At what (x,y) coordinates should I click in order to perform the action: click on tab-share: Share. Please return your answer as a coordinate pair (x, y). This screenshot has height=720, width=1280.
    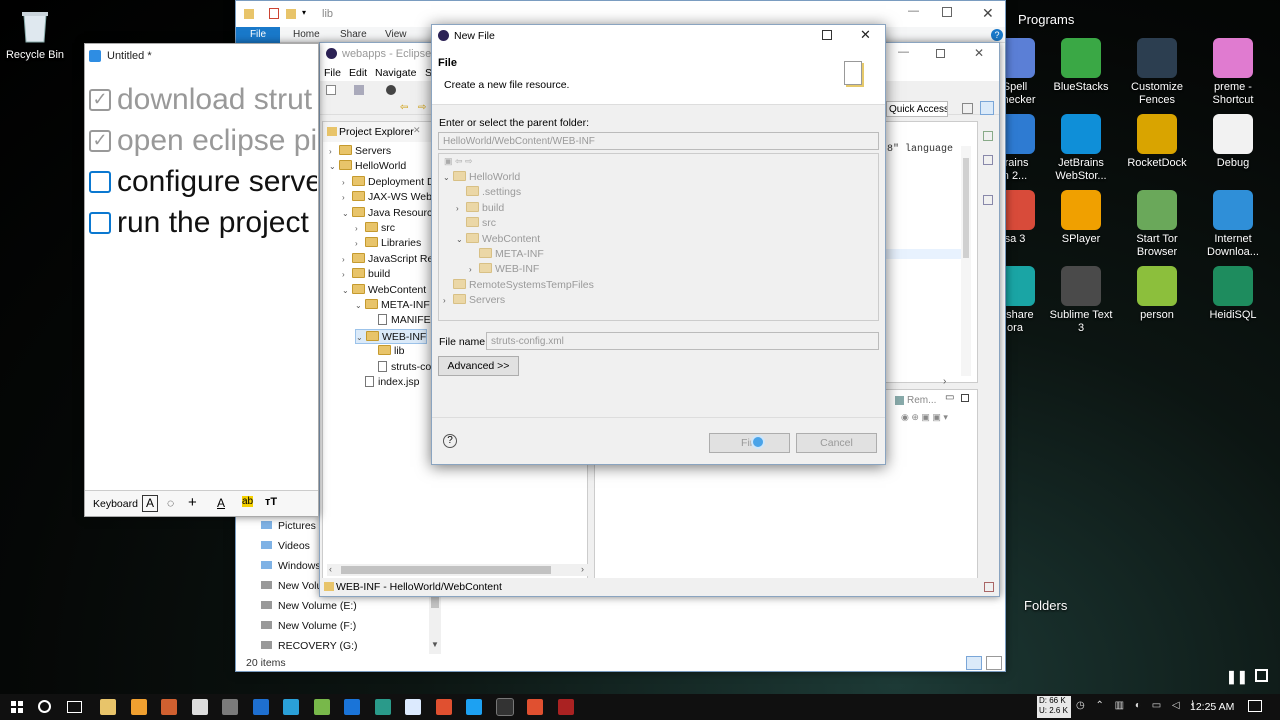
    Looking at the image, I should click on (353, 34).